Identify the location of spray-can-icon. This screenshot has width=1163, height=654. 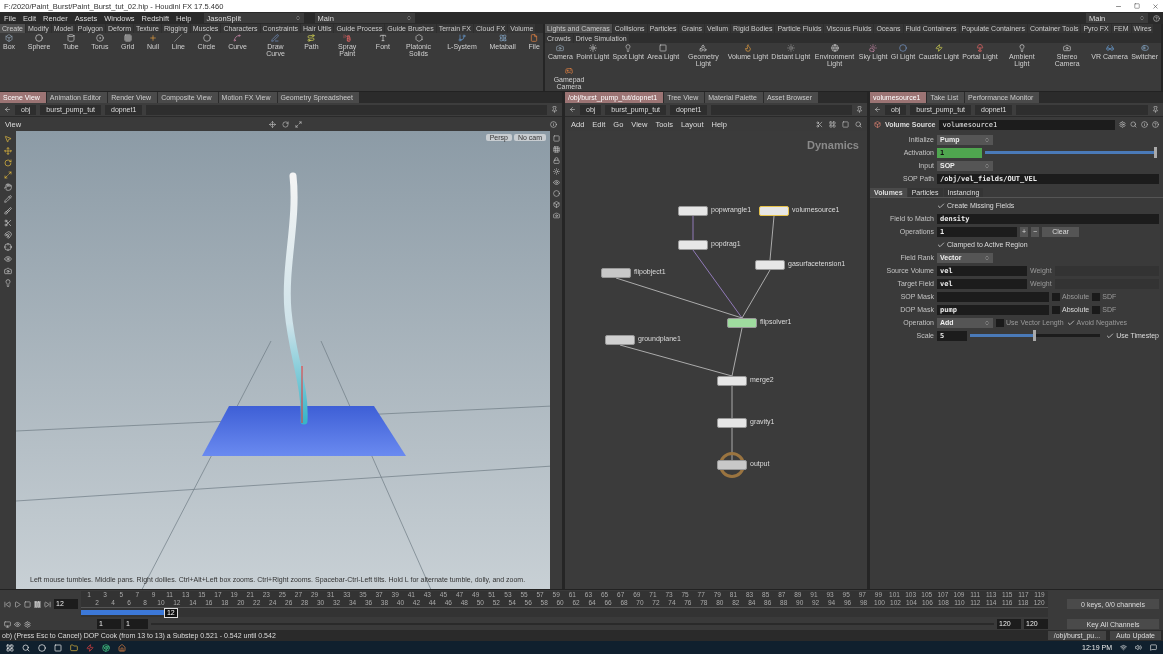
(347, 38).